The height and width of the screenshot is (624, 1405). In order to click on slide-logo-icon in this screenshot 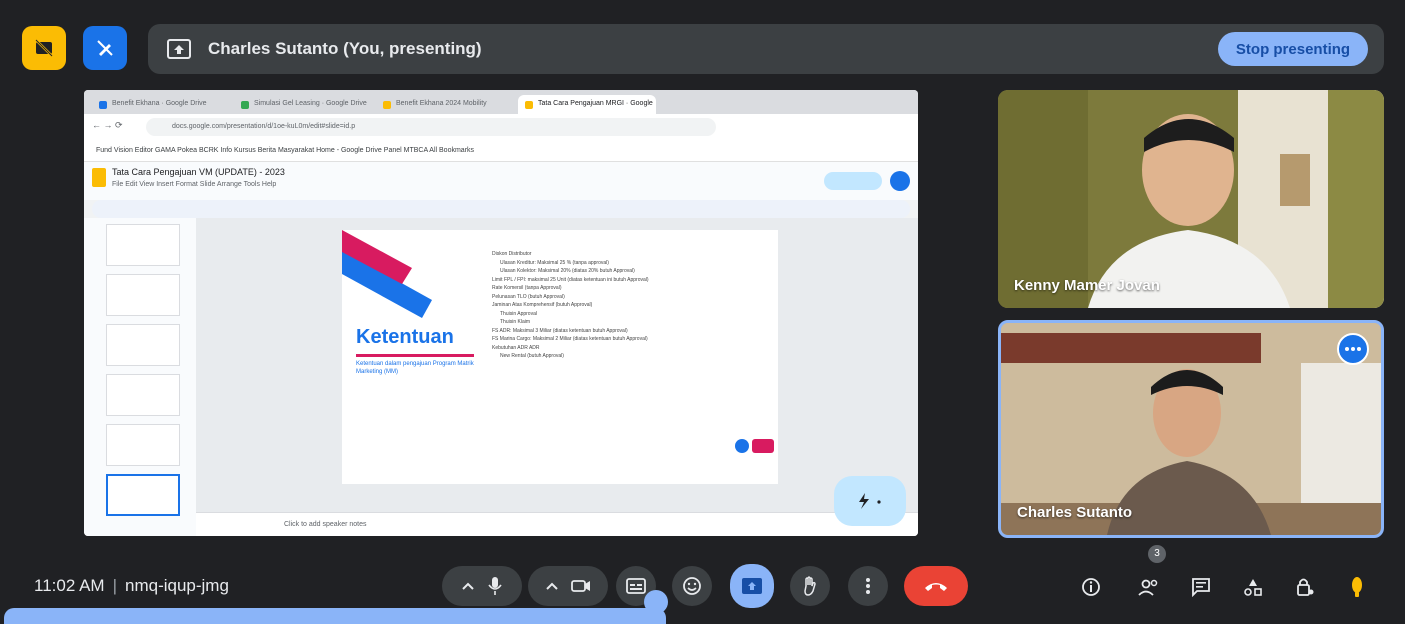, I will do `click(754, 446)`.